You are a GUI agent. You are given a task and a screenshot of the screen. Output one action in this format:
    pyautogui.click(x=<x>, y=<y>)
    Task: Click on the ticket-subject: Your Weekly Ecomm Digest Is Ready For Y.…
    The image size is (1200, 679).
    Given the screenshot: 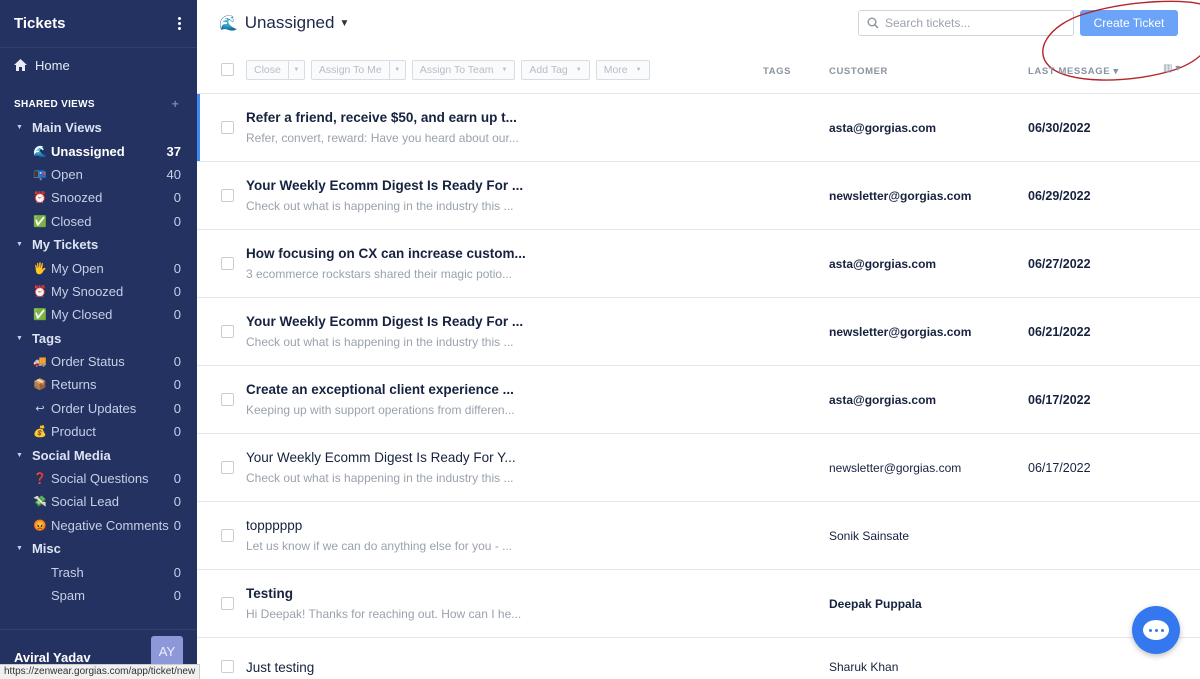 What is the action you would take?
    pyautogui.click(x=391, y=457)
    